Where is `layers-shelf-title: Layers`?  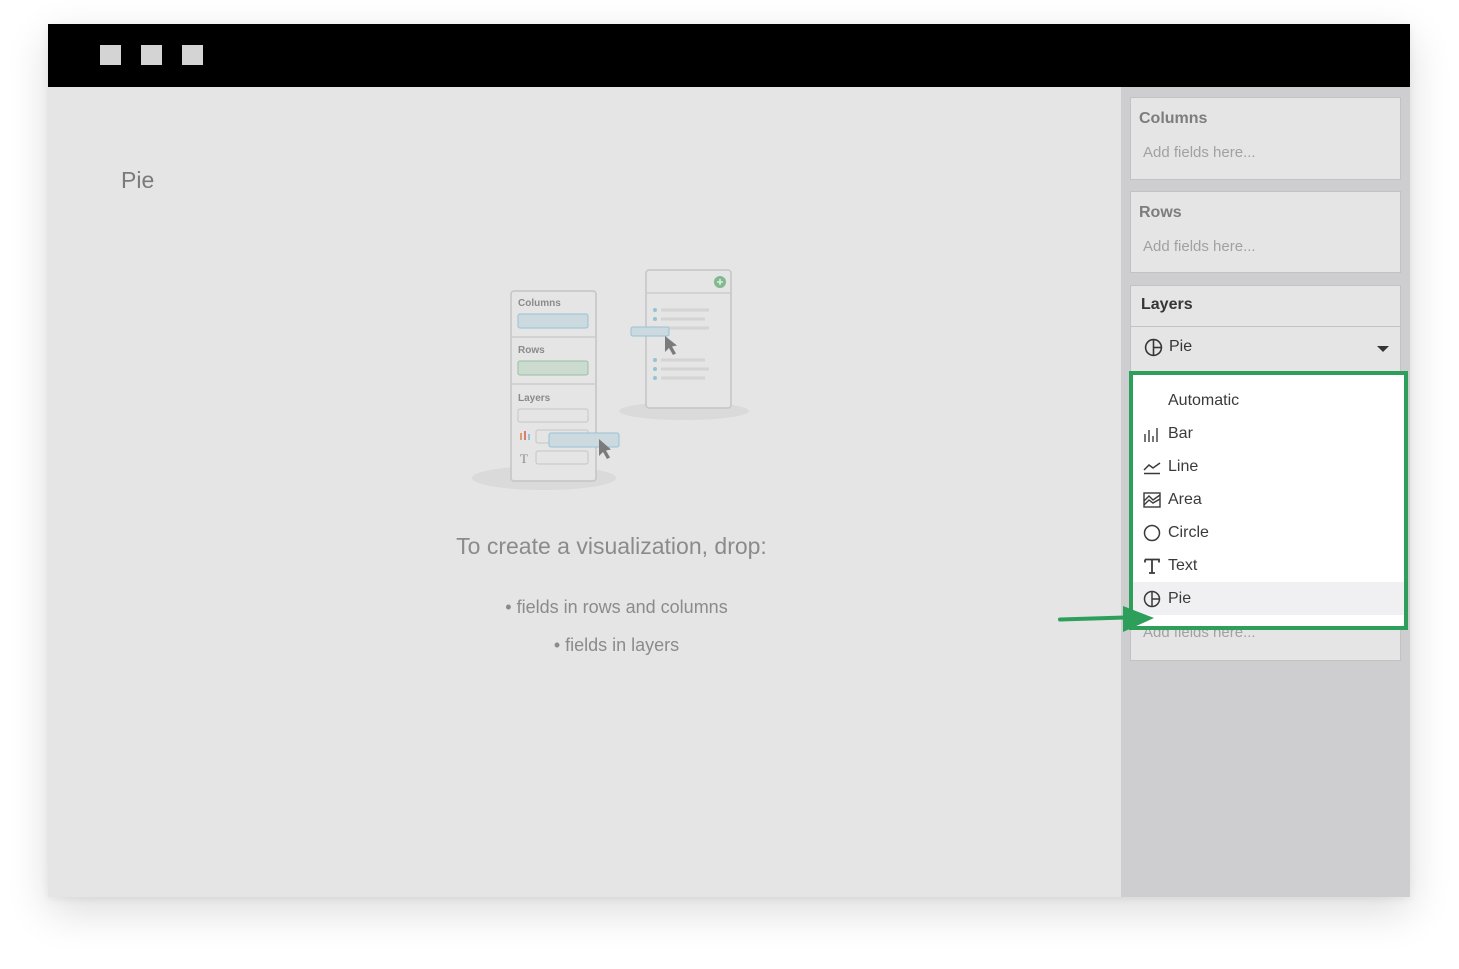 layers-shelf-title: Layers is located at coordinates (1167, 304).